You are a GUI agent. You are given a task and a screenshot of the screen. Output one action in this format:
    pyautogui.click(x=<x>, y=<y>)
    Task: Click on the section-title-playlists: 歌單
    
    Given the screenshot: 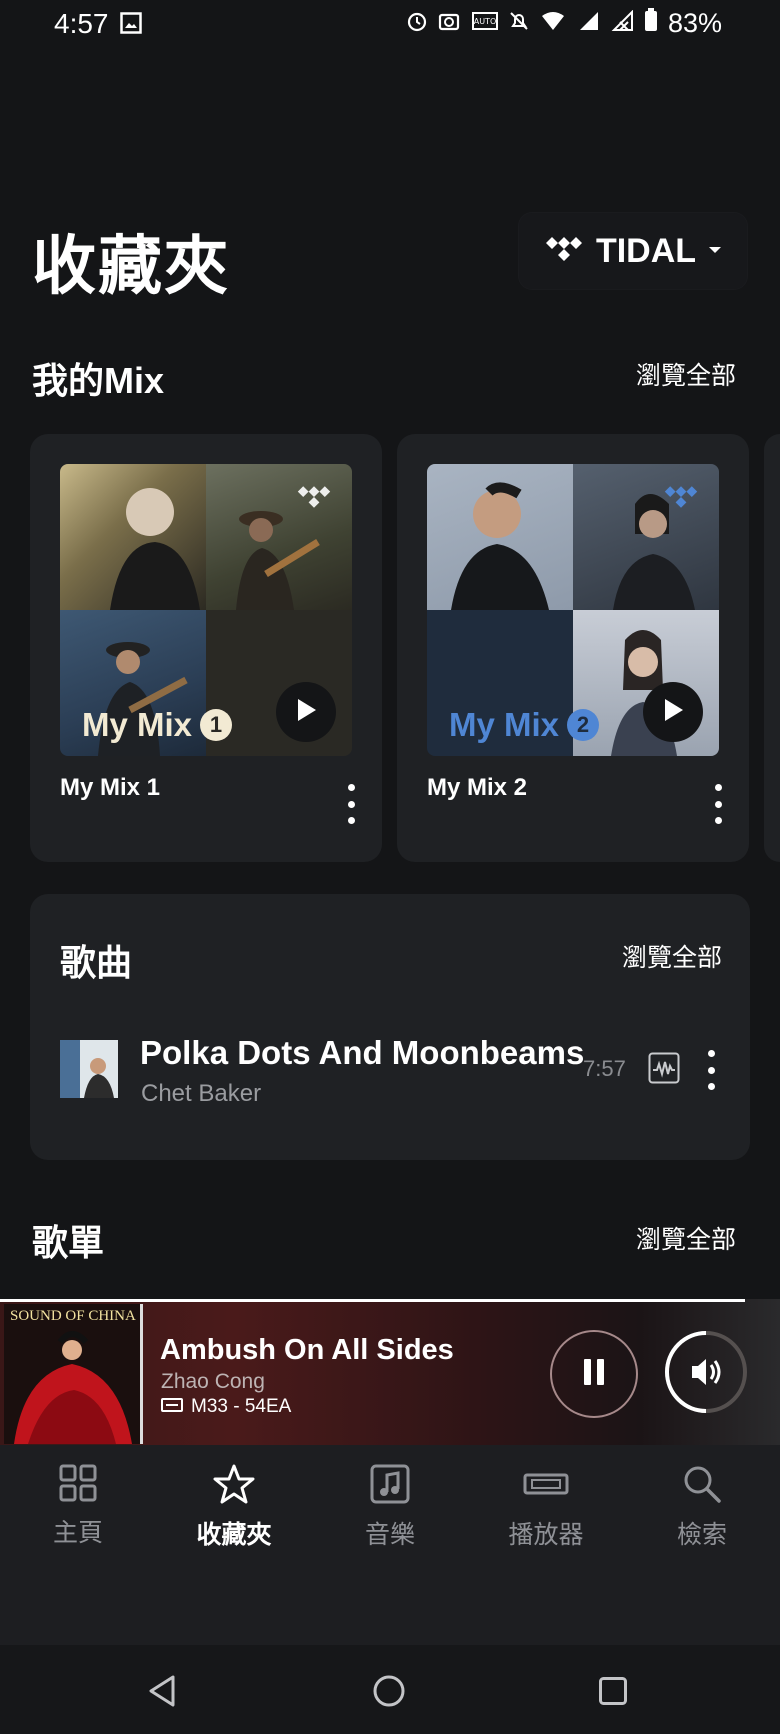 What is the action you would take?
    pyautogui.click(x=68, y=1242)
    